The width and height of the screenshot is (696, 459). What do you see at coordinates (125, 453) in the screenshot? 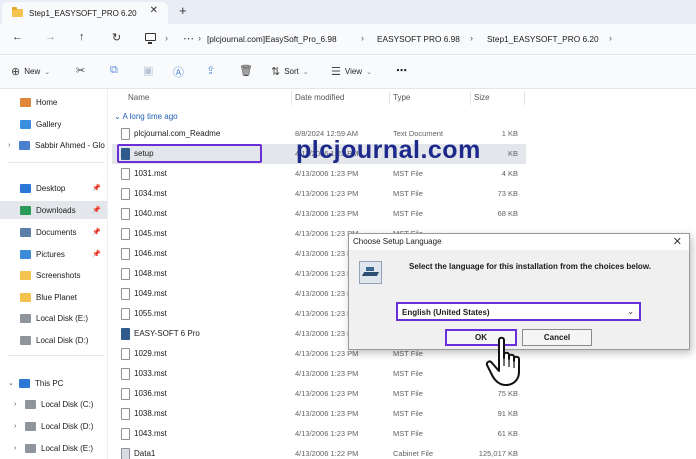
I see `cabinet-file-icon` at bounding box center [125, 453].